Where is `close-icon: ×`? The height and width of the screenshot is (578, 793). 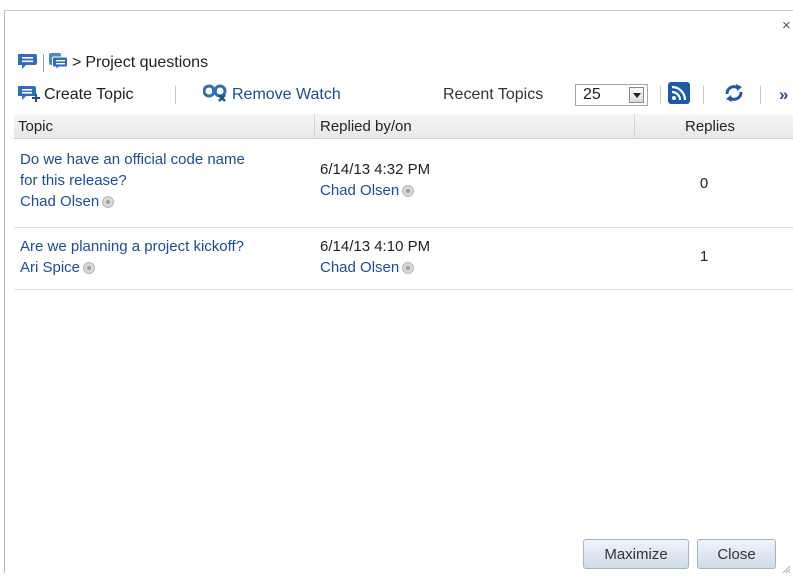 close-icon: × is located at coordinates (787, 25).